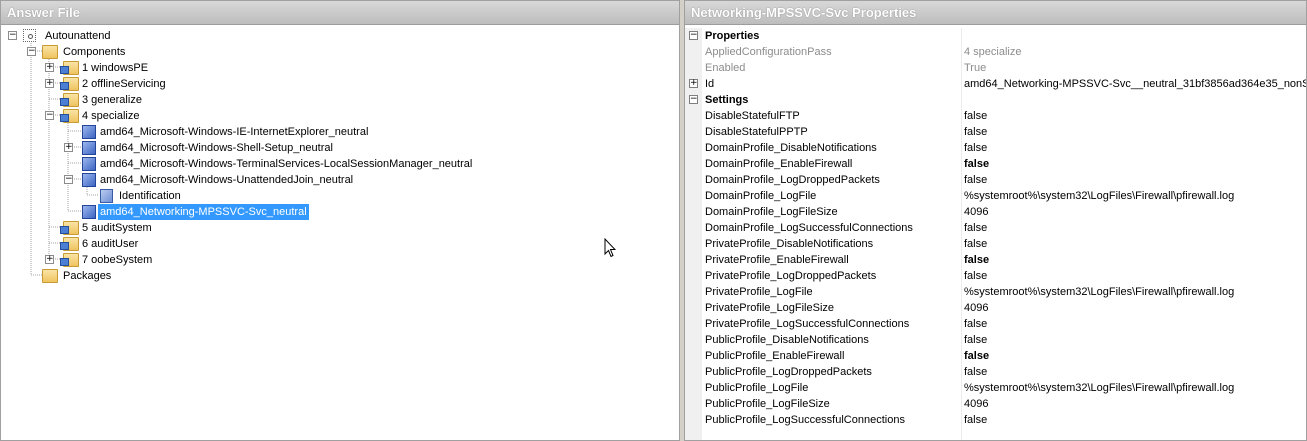  I want to click on setting-row: PublicProfile_DisableNotifications false, so click(995, 340).